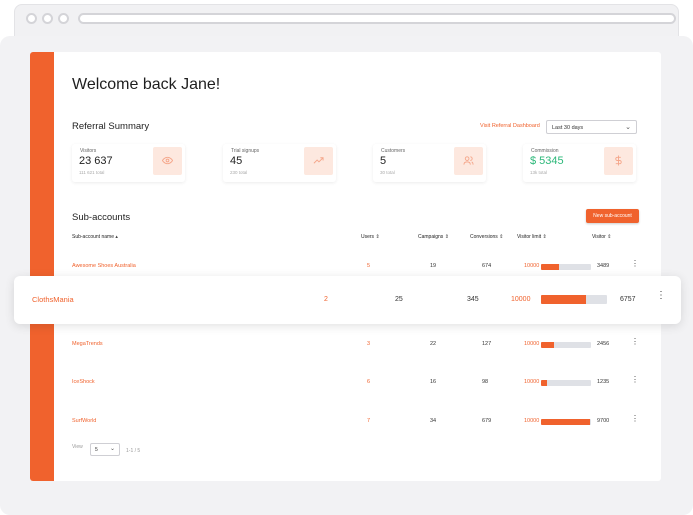  What do you see at coordinates (603, 266) in the screenshot?
I see `visitor-count: 3489` at bounding box center [603, 266].